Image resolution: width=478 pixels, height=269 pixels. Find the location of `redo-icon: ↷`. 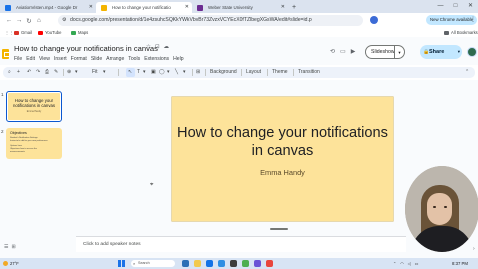

redo-icon: ↷ is located at coordinates (38, 72).